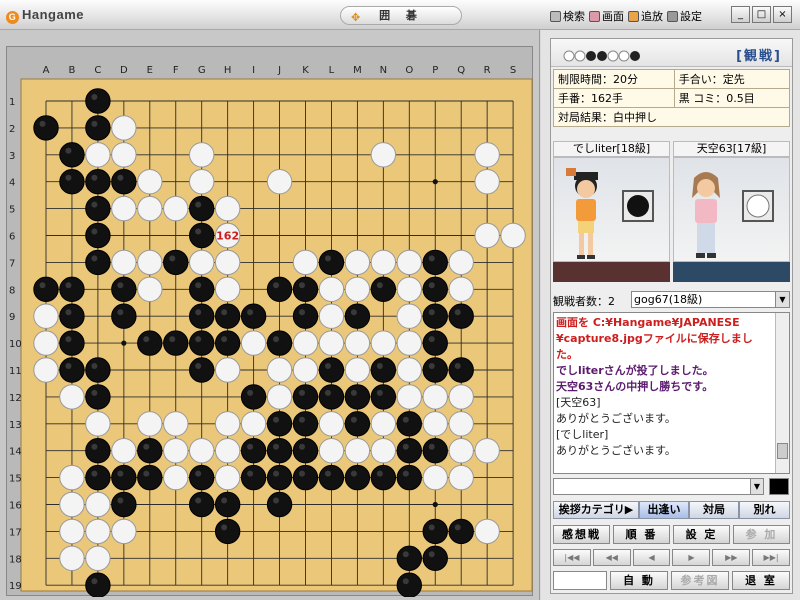  I want to click on menu-search: 検索, so click(567, 16).